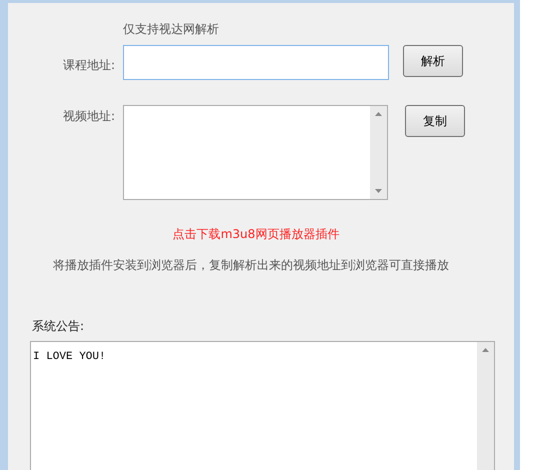  Describe the element at coordinates (69, 357) in the screenshot. I see `notice-text: I LOVE YOU!` at that location.